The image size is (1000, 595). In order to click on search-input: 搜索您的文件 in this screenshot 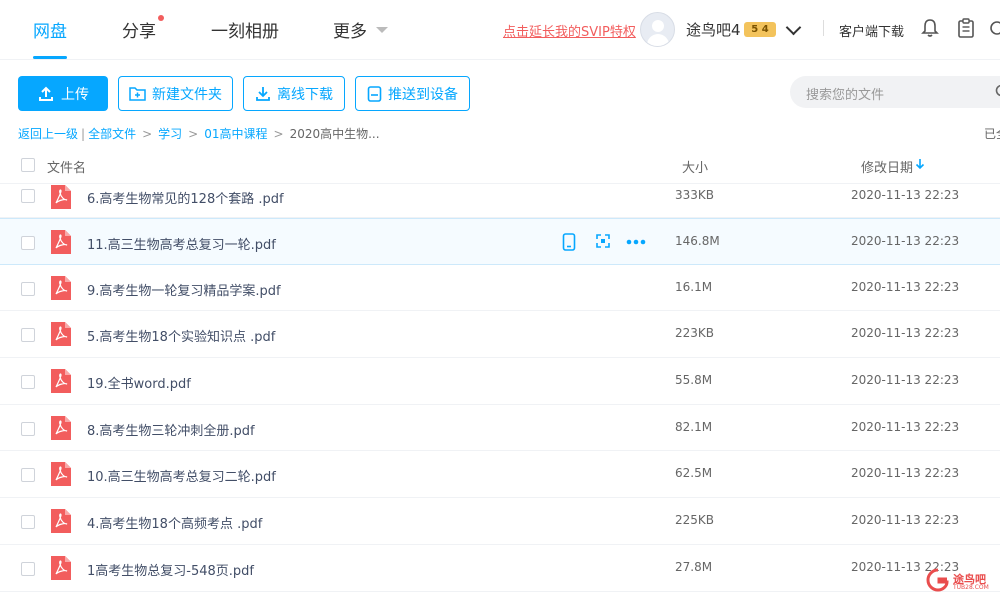, I will do `click(895, 92)`.